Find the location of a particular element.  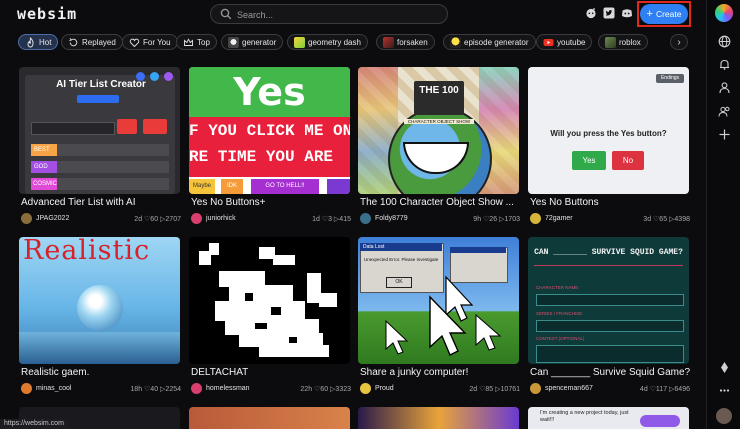

card-username: juniorhick is located at coordinates (221, 218).